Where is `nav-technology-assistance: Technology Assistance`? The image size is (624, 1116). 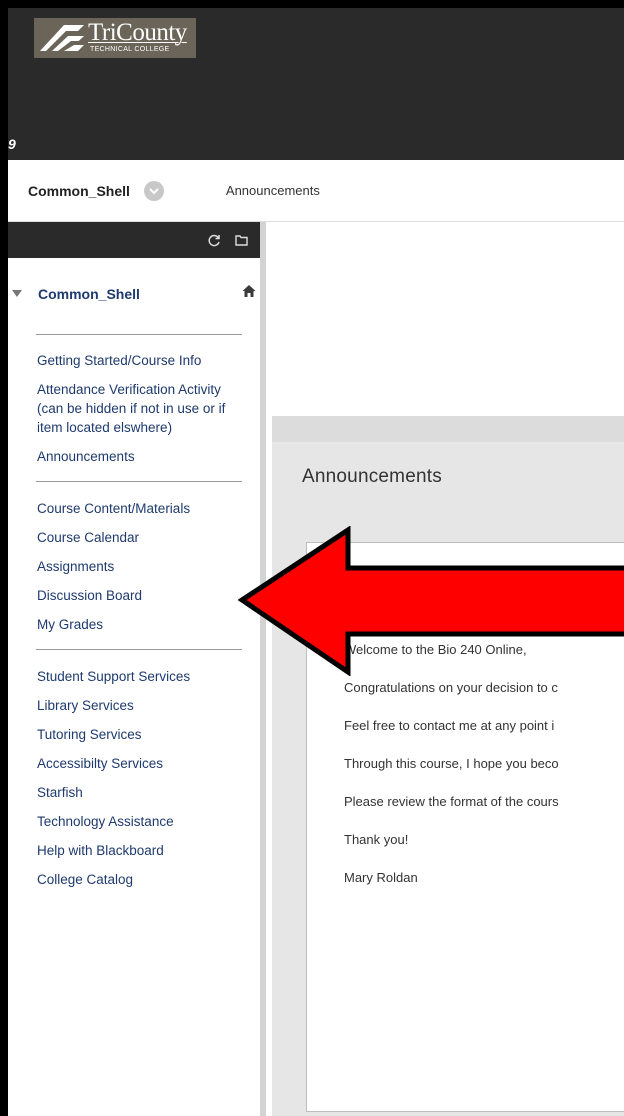 nav-technology-assistance: Technology Assistance is located at coordinates (137, 821).